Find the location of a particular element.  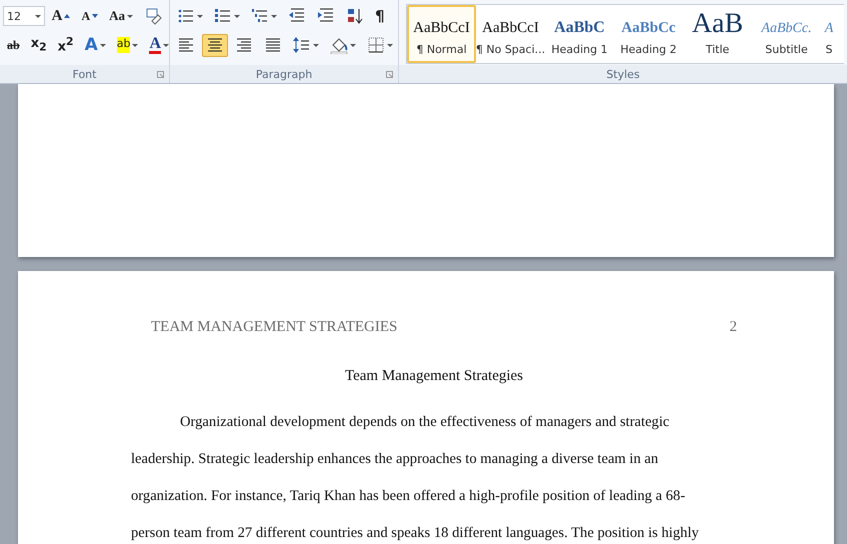

align-center-button is located at coordinates (215, 45).